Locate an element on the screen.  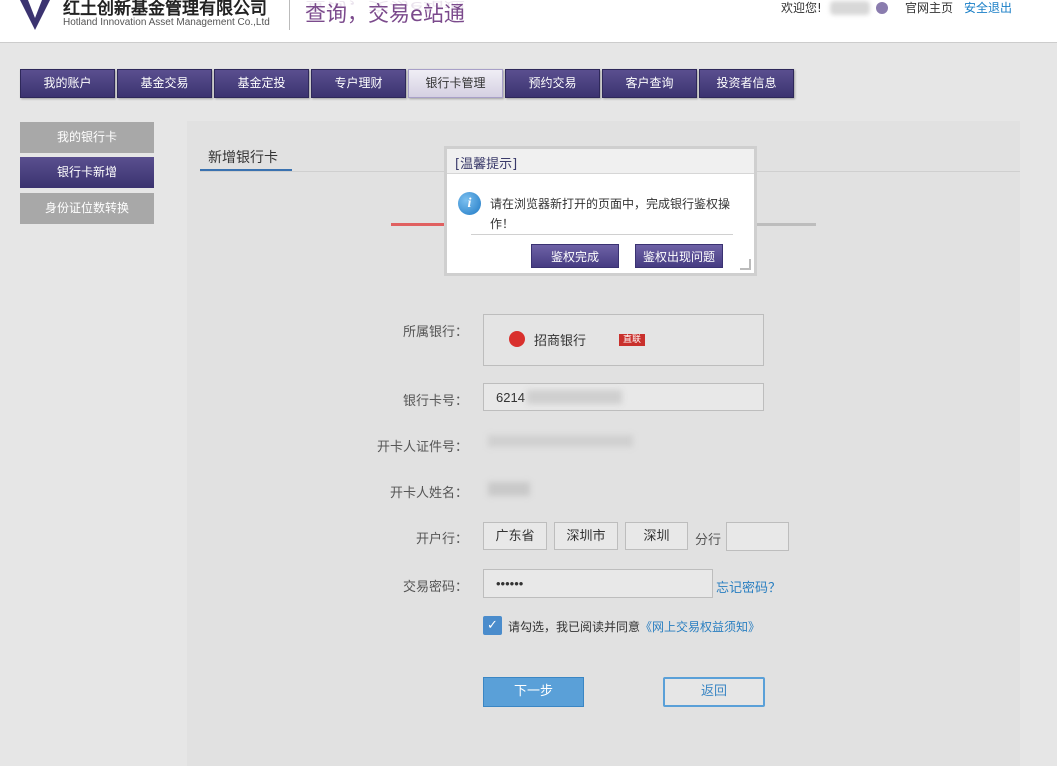
card-number-label: 银行卡号： is located at coordinates (435, 401).